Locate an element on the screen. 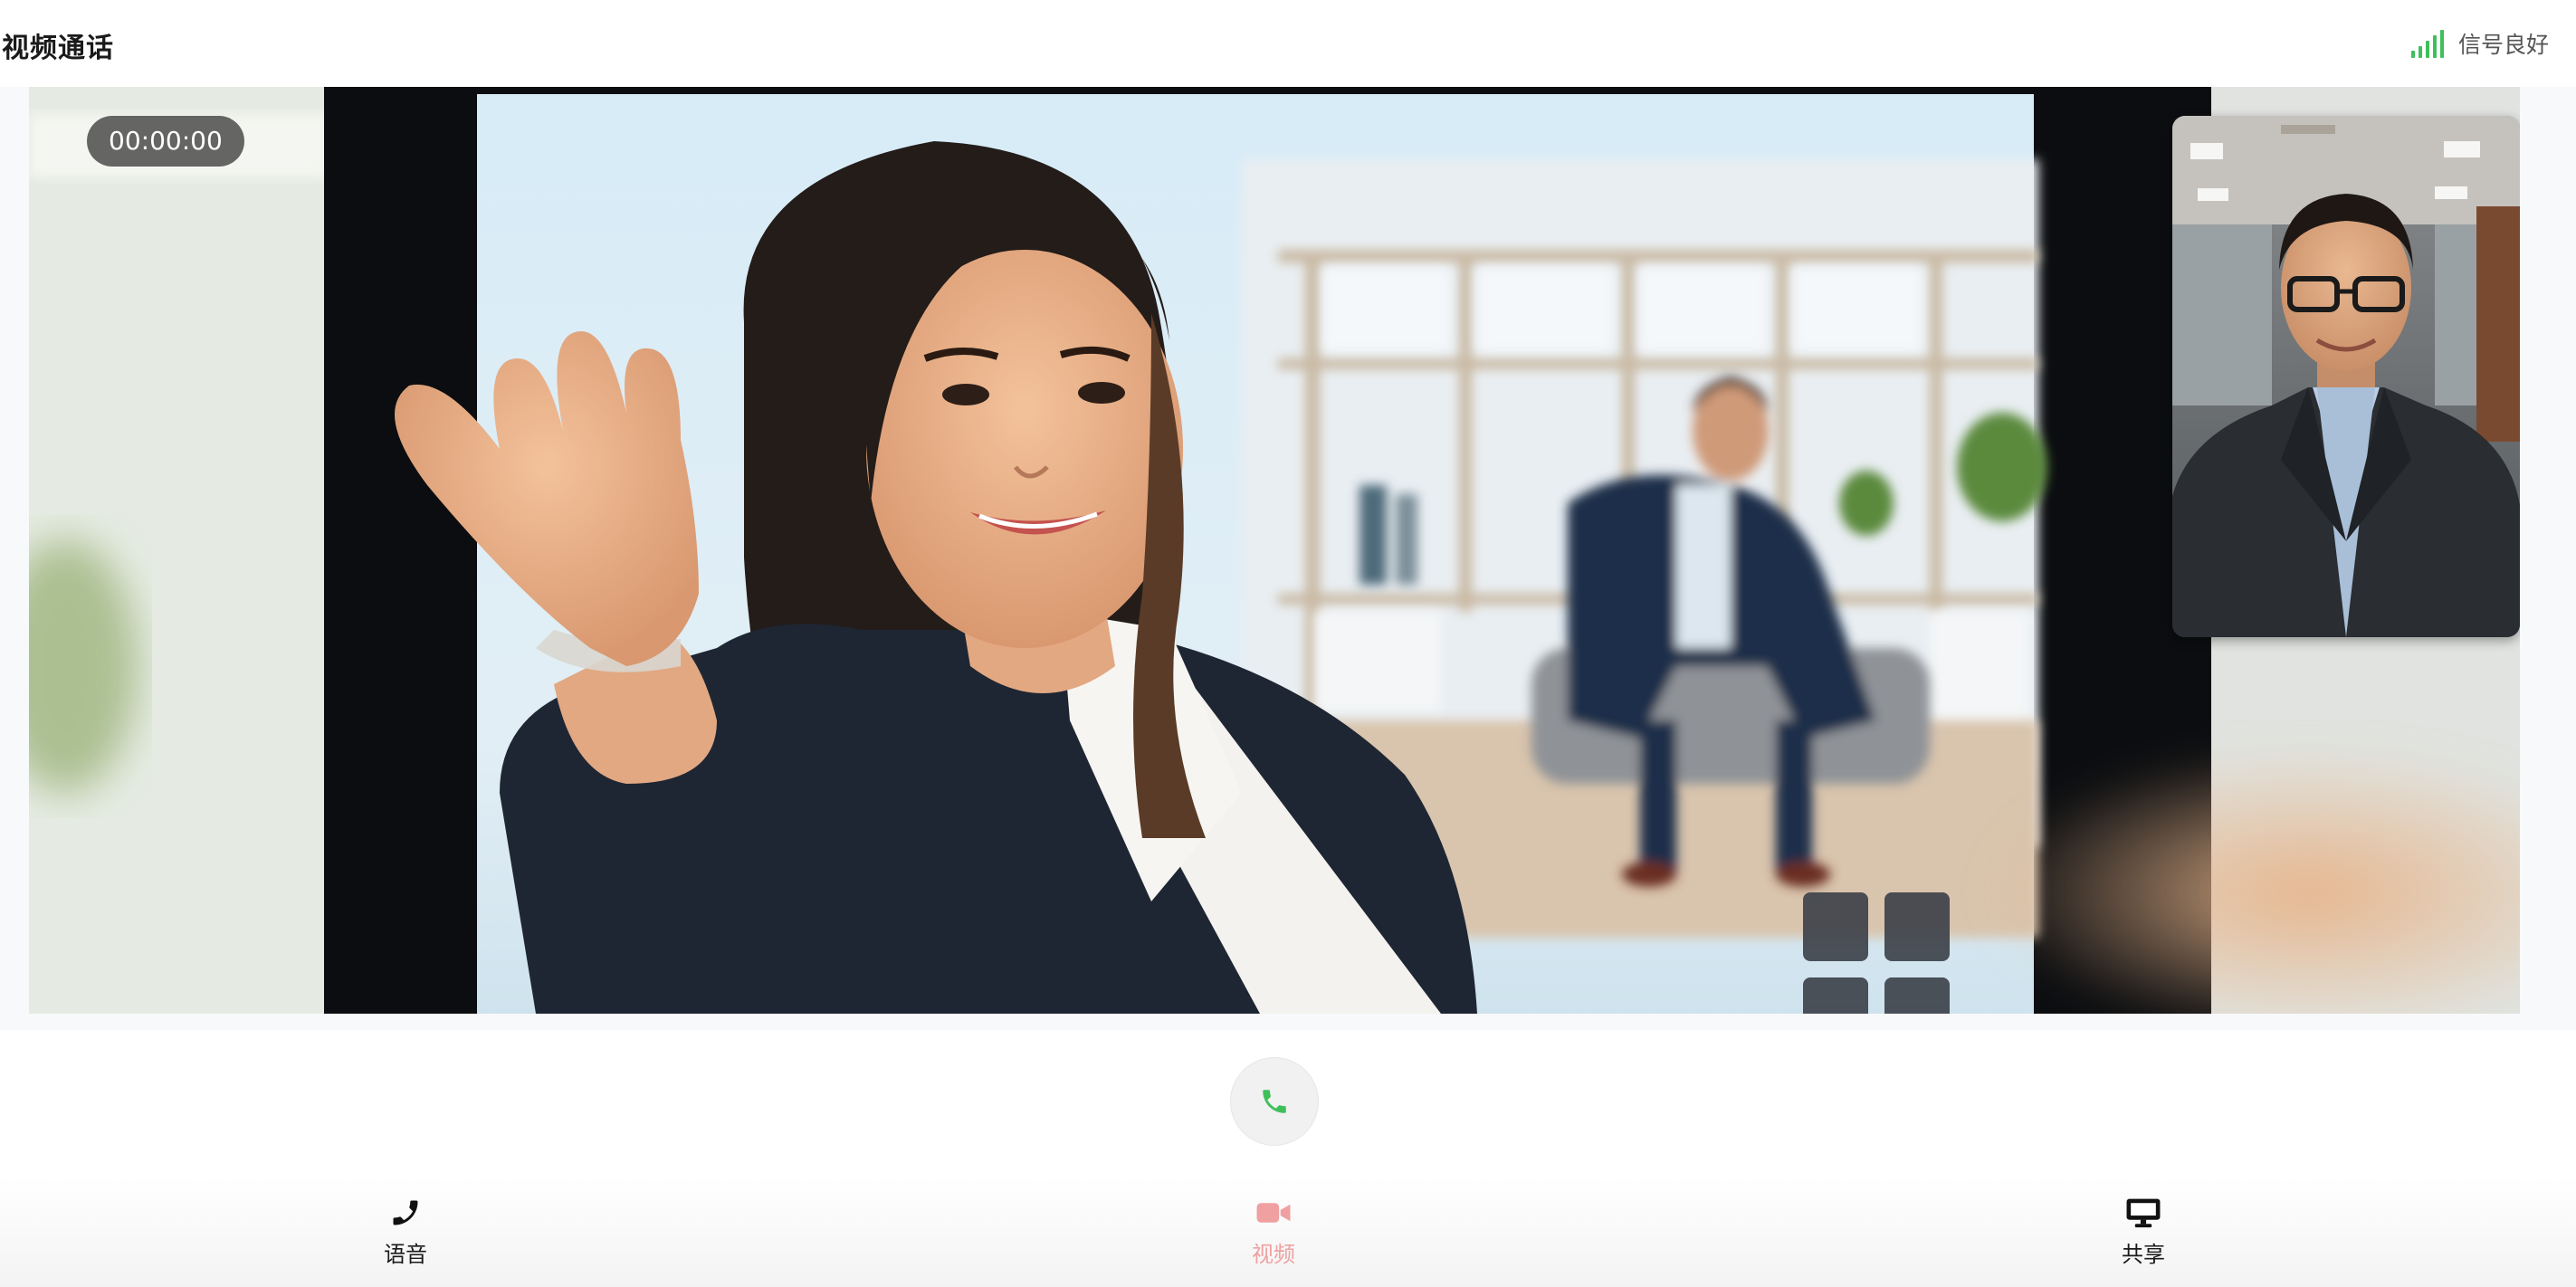  local-video-preview is located at coordinates (2346, 376).